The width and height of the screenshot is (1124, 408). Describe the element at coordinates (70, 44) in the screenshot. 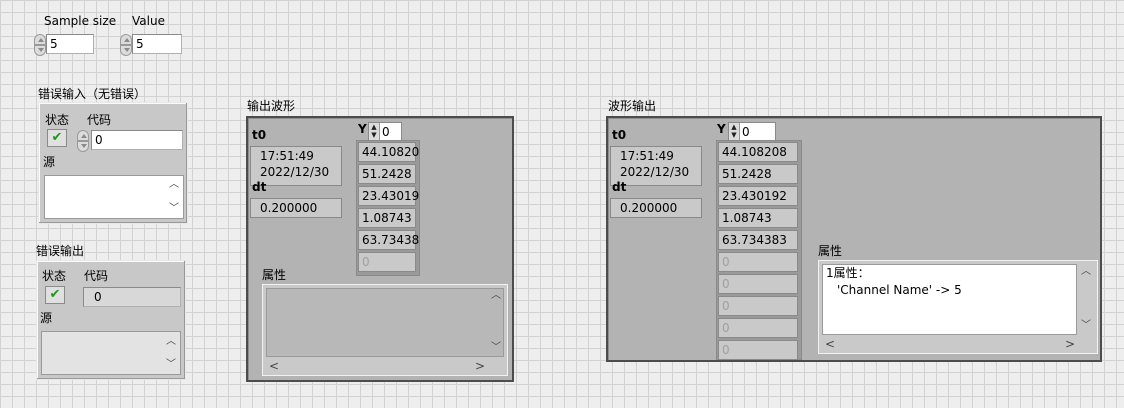

I see `sample-size-input: 5` at that location.